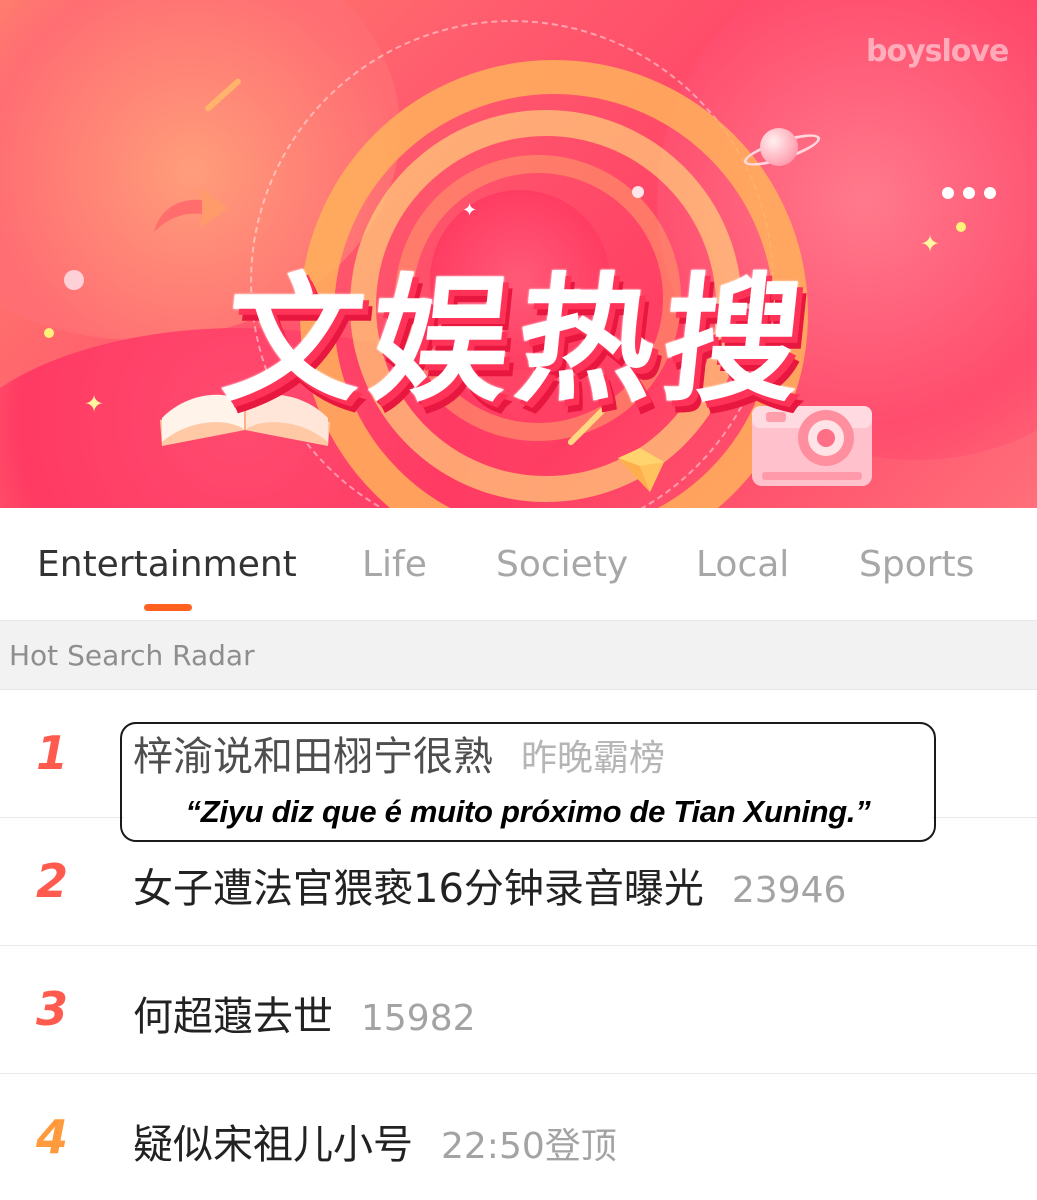 The image size is (1037, 1200). I want to click on rank-number: 2, so click(52, 881).